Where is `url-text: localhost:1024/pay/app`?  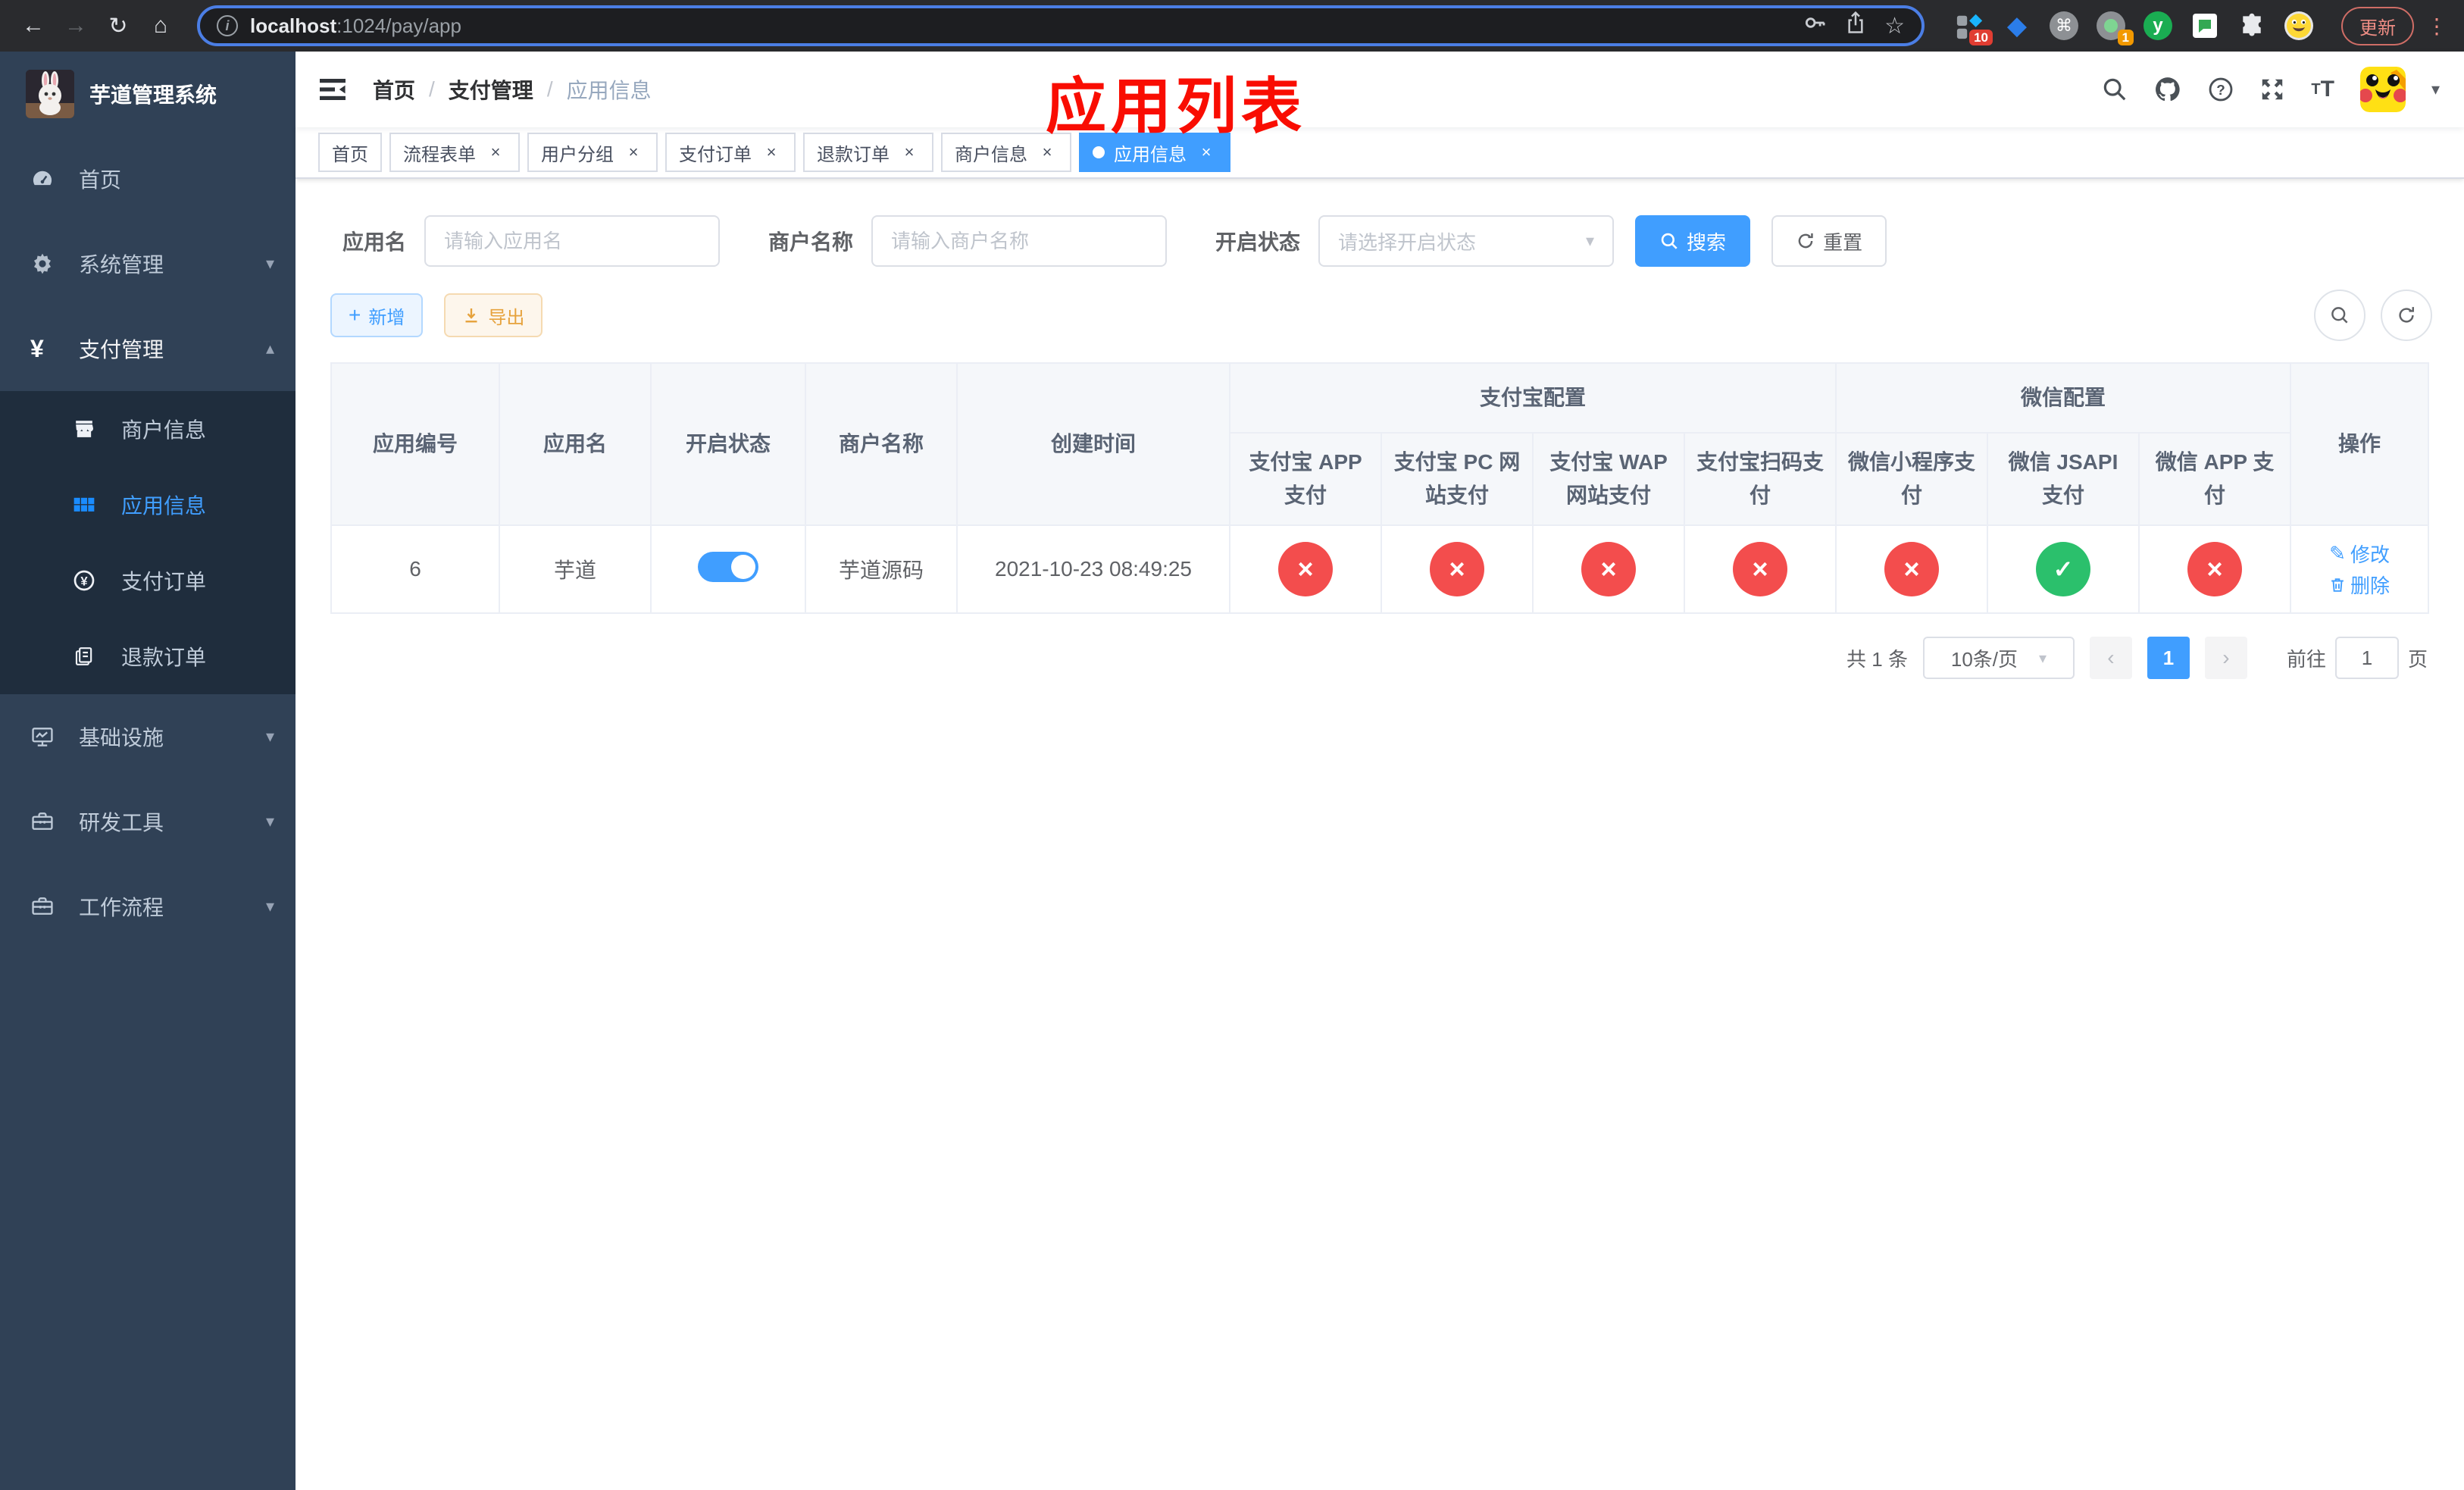
url-text: localhost:1024/pay/app is located at coordinates (1020, 26).